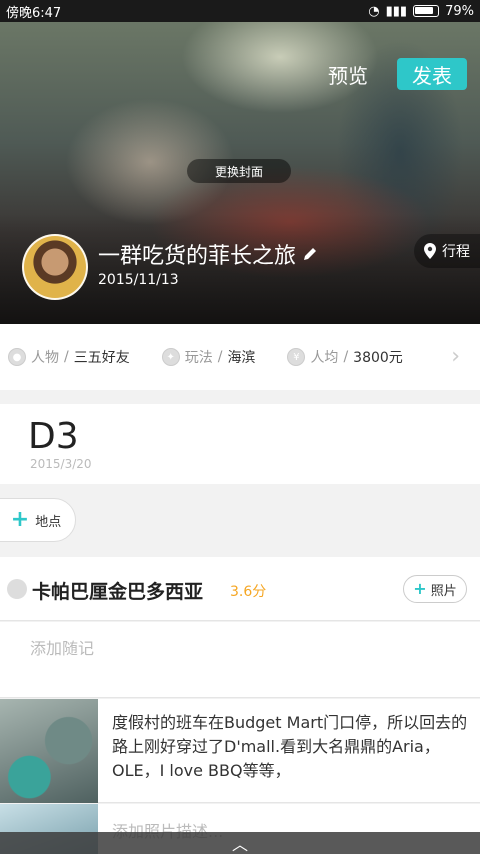 This screenshot has height=854, width=480. I want to click on status-icons: ◔ ▮▮▮ 79%, so click(421, 11).